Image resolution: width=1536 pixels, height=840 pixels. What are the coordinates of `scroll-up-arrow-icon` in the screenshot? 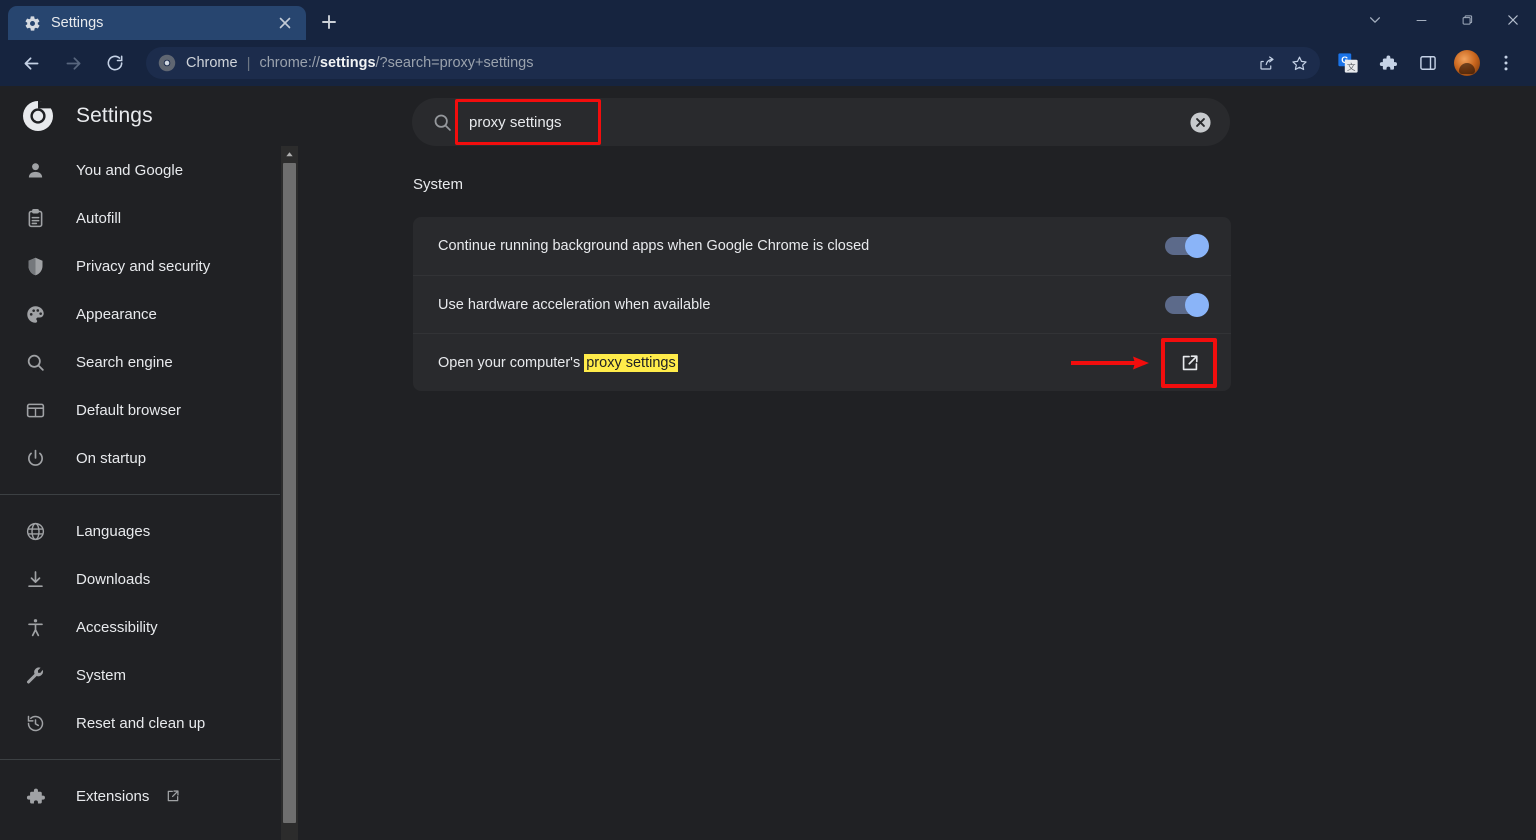 It's located at (289, 154).